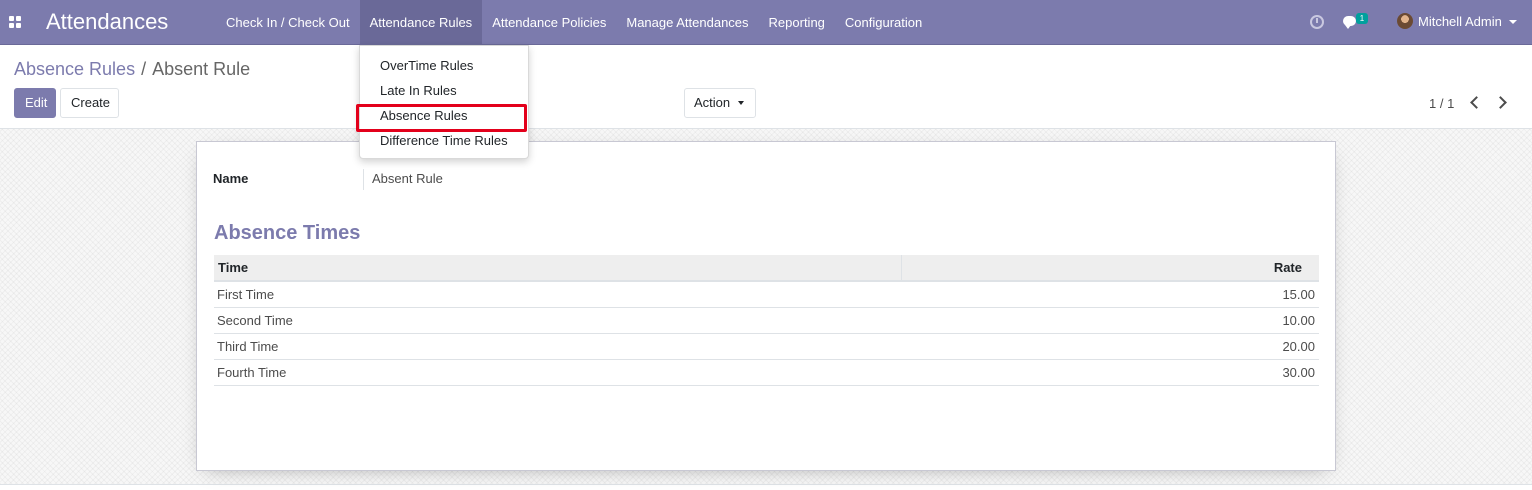 Image resolution: width=1532 pixels, height=490 pixels. What do you see at coordinates (1500, 102) in the screenshot?
I see `chevron-right-icon` at bounding box center [1500, 102].